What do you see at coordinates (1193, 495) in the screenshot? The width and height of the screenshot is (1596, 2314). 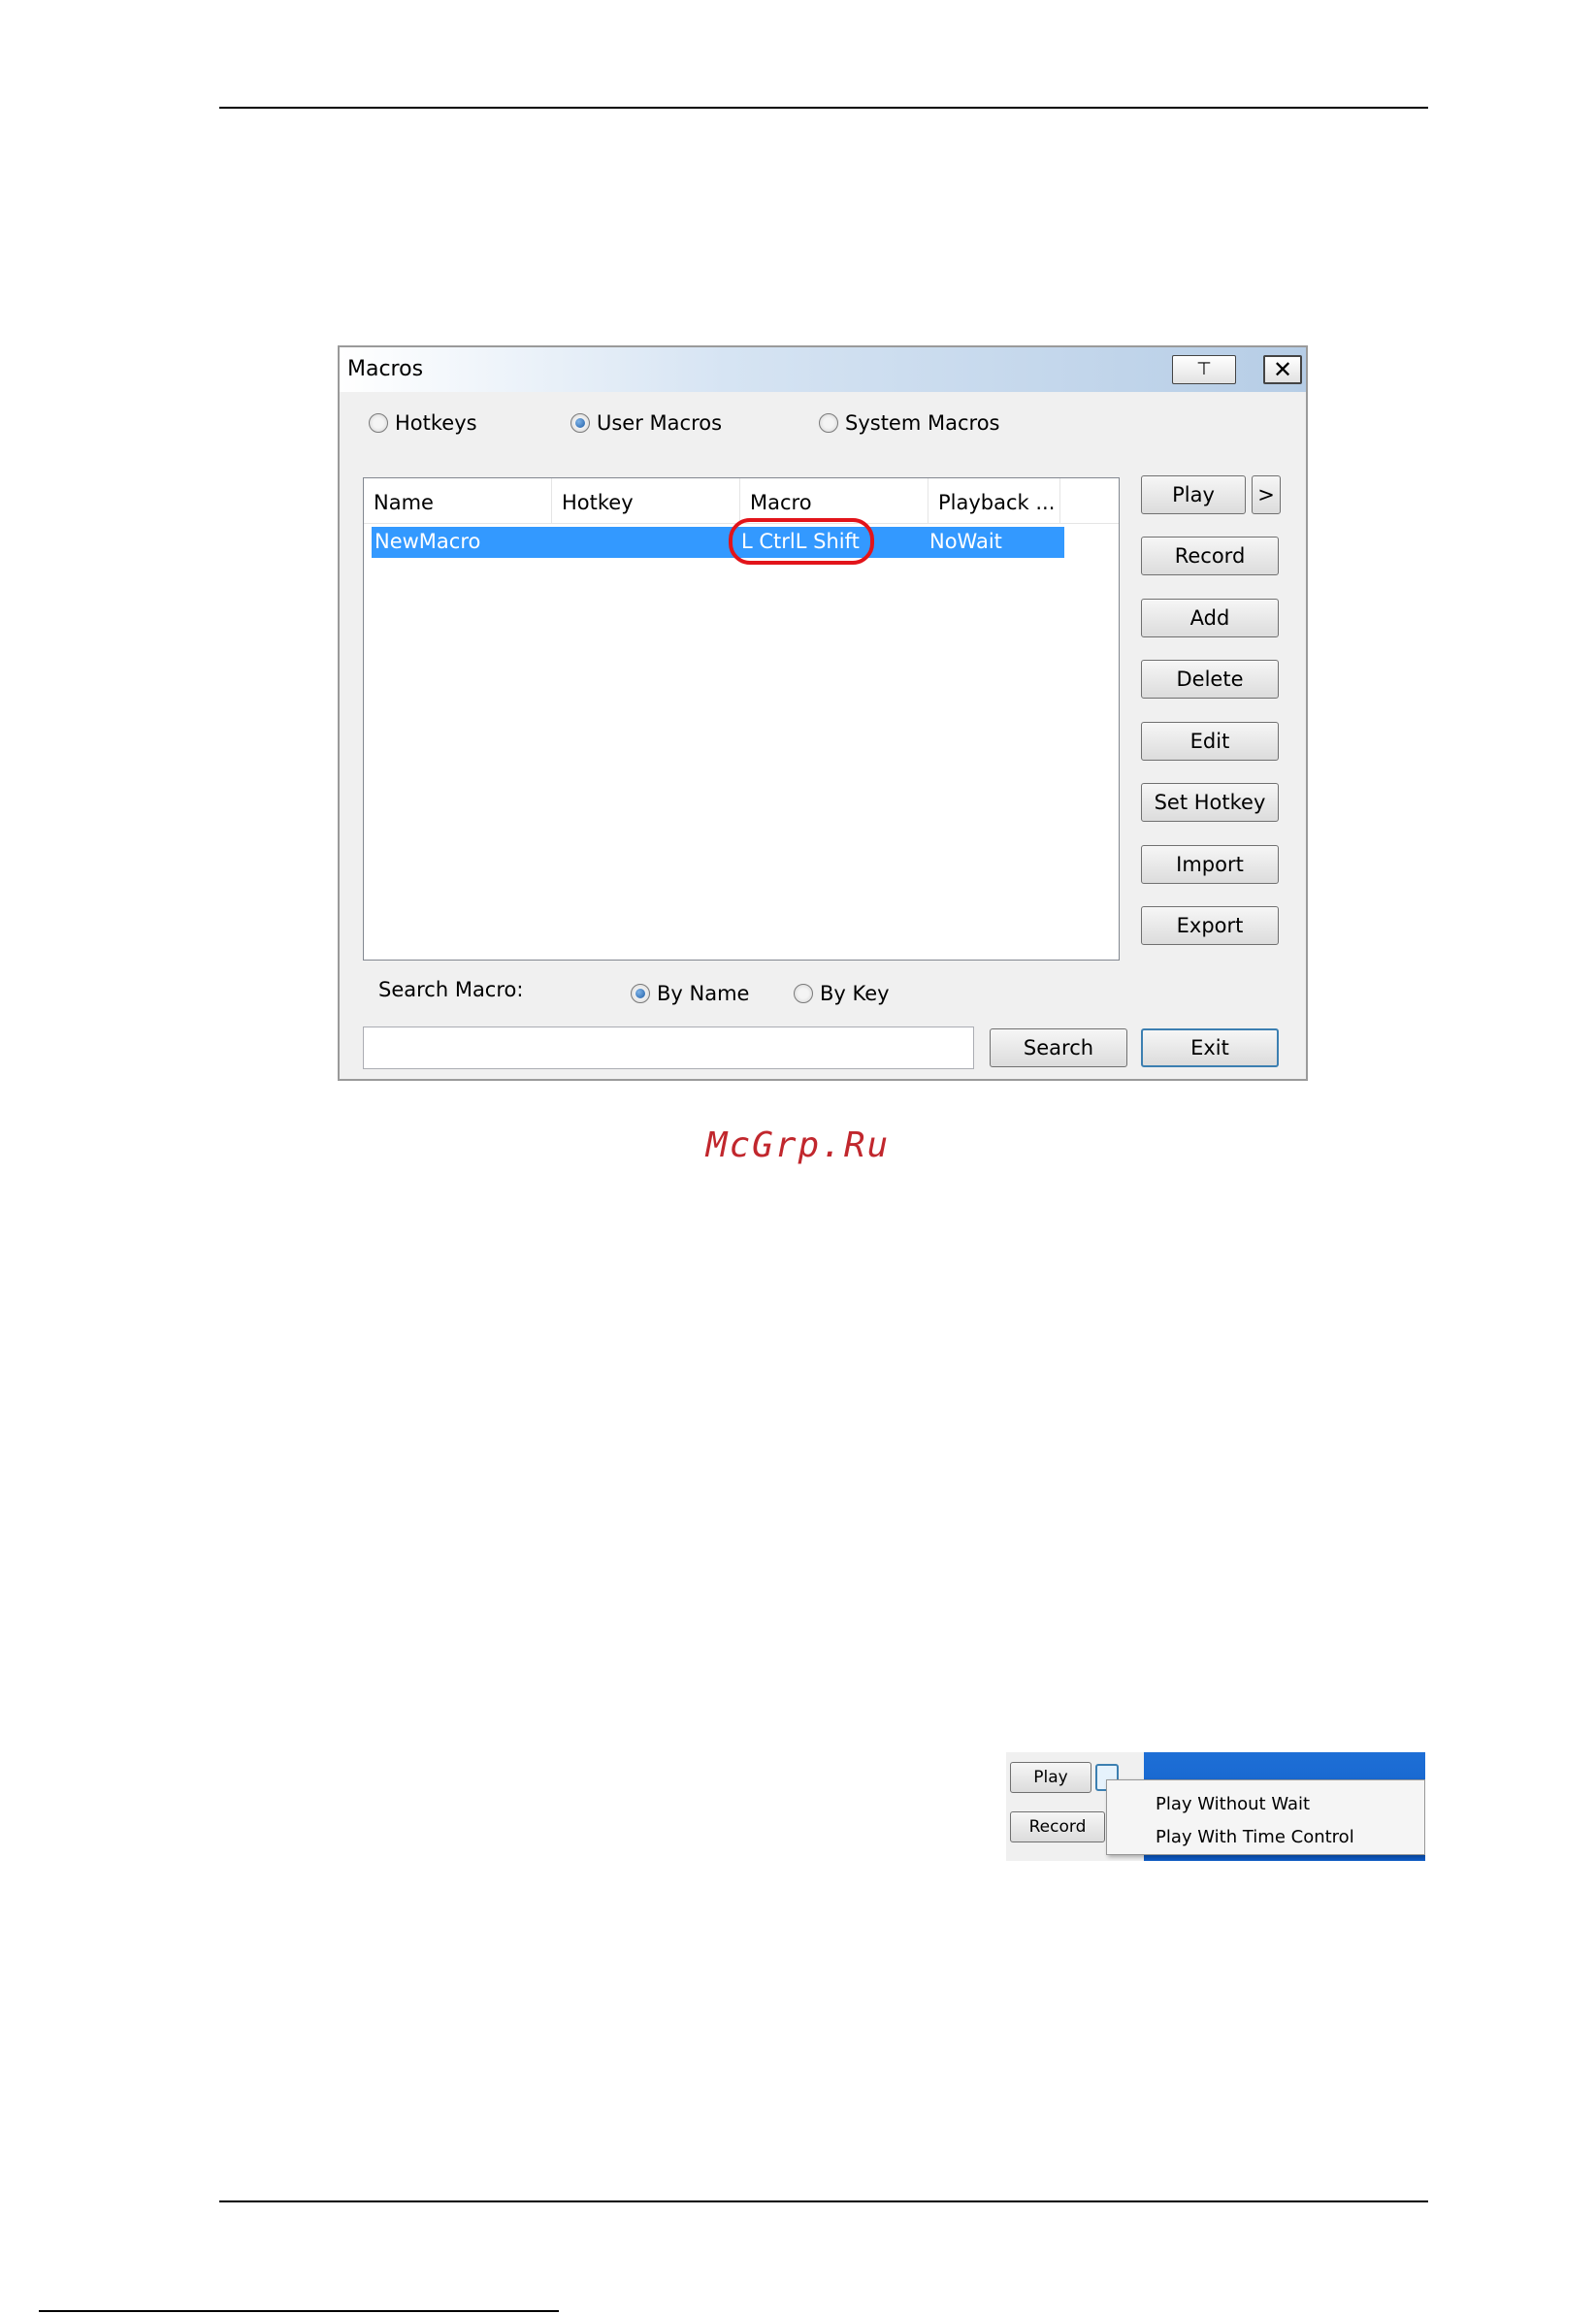 I see `play-button: Play` at bounding box center [1193, 495].